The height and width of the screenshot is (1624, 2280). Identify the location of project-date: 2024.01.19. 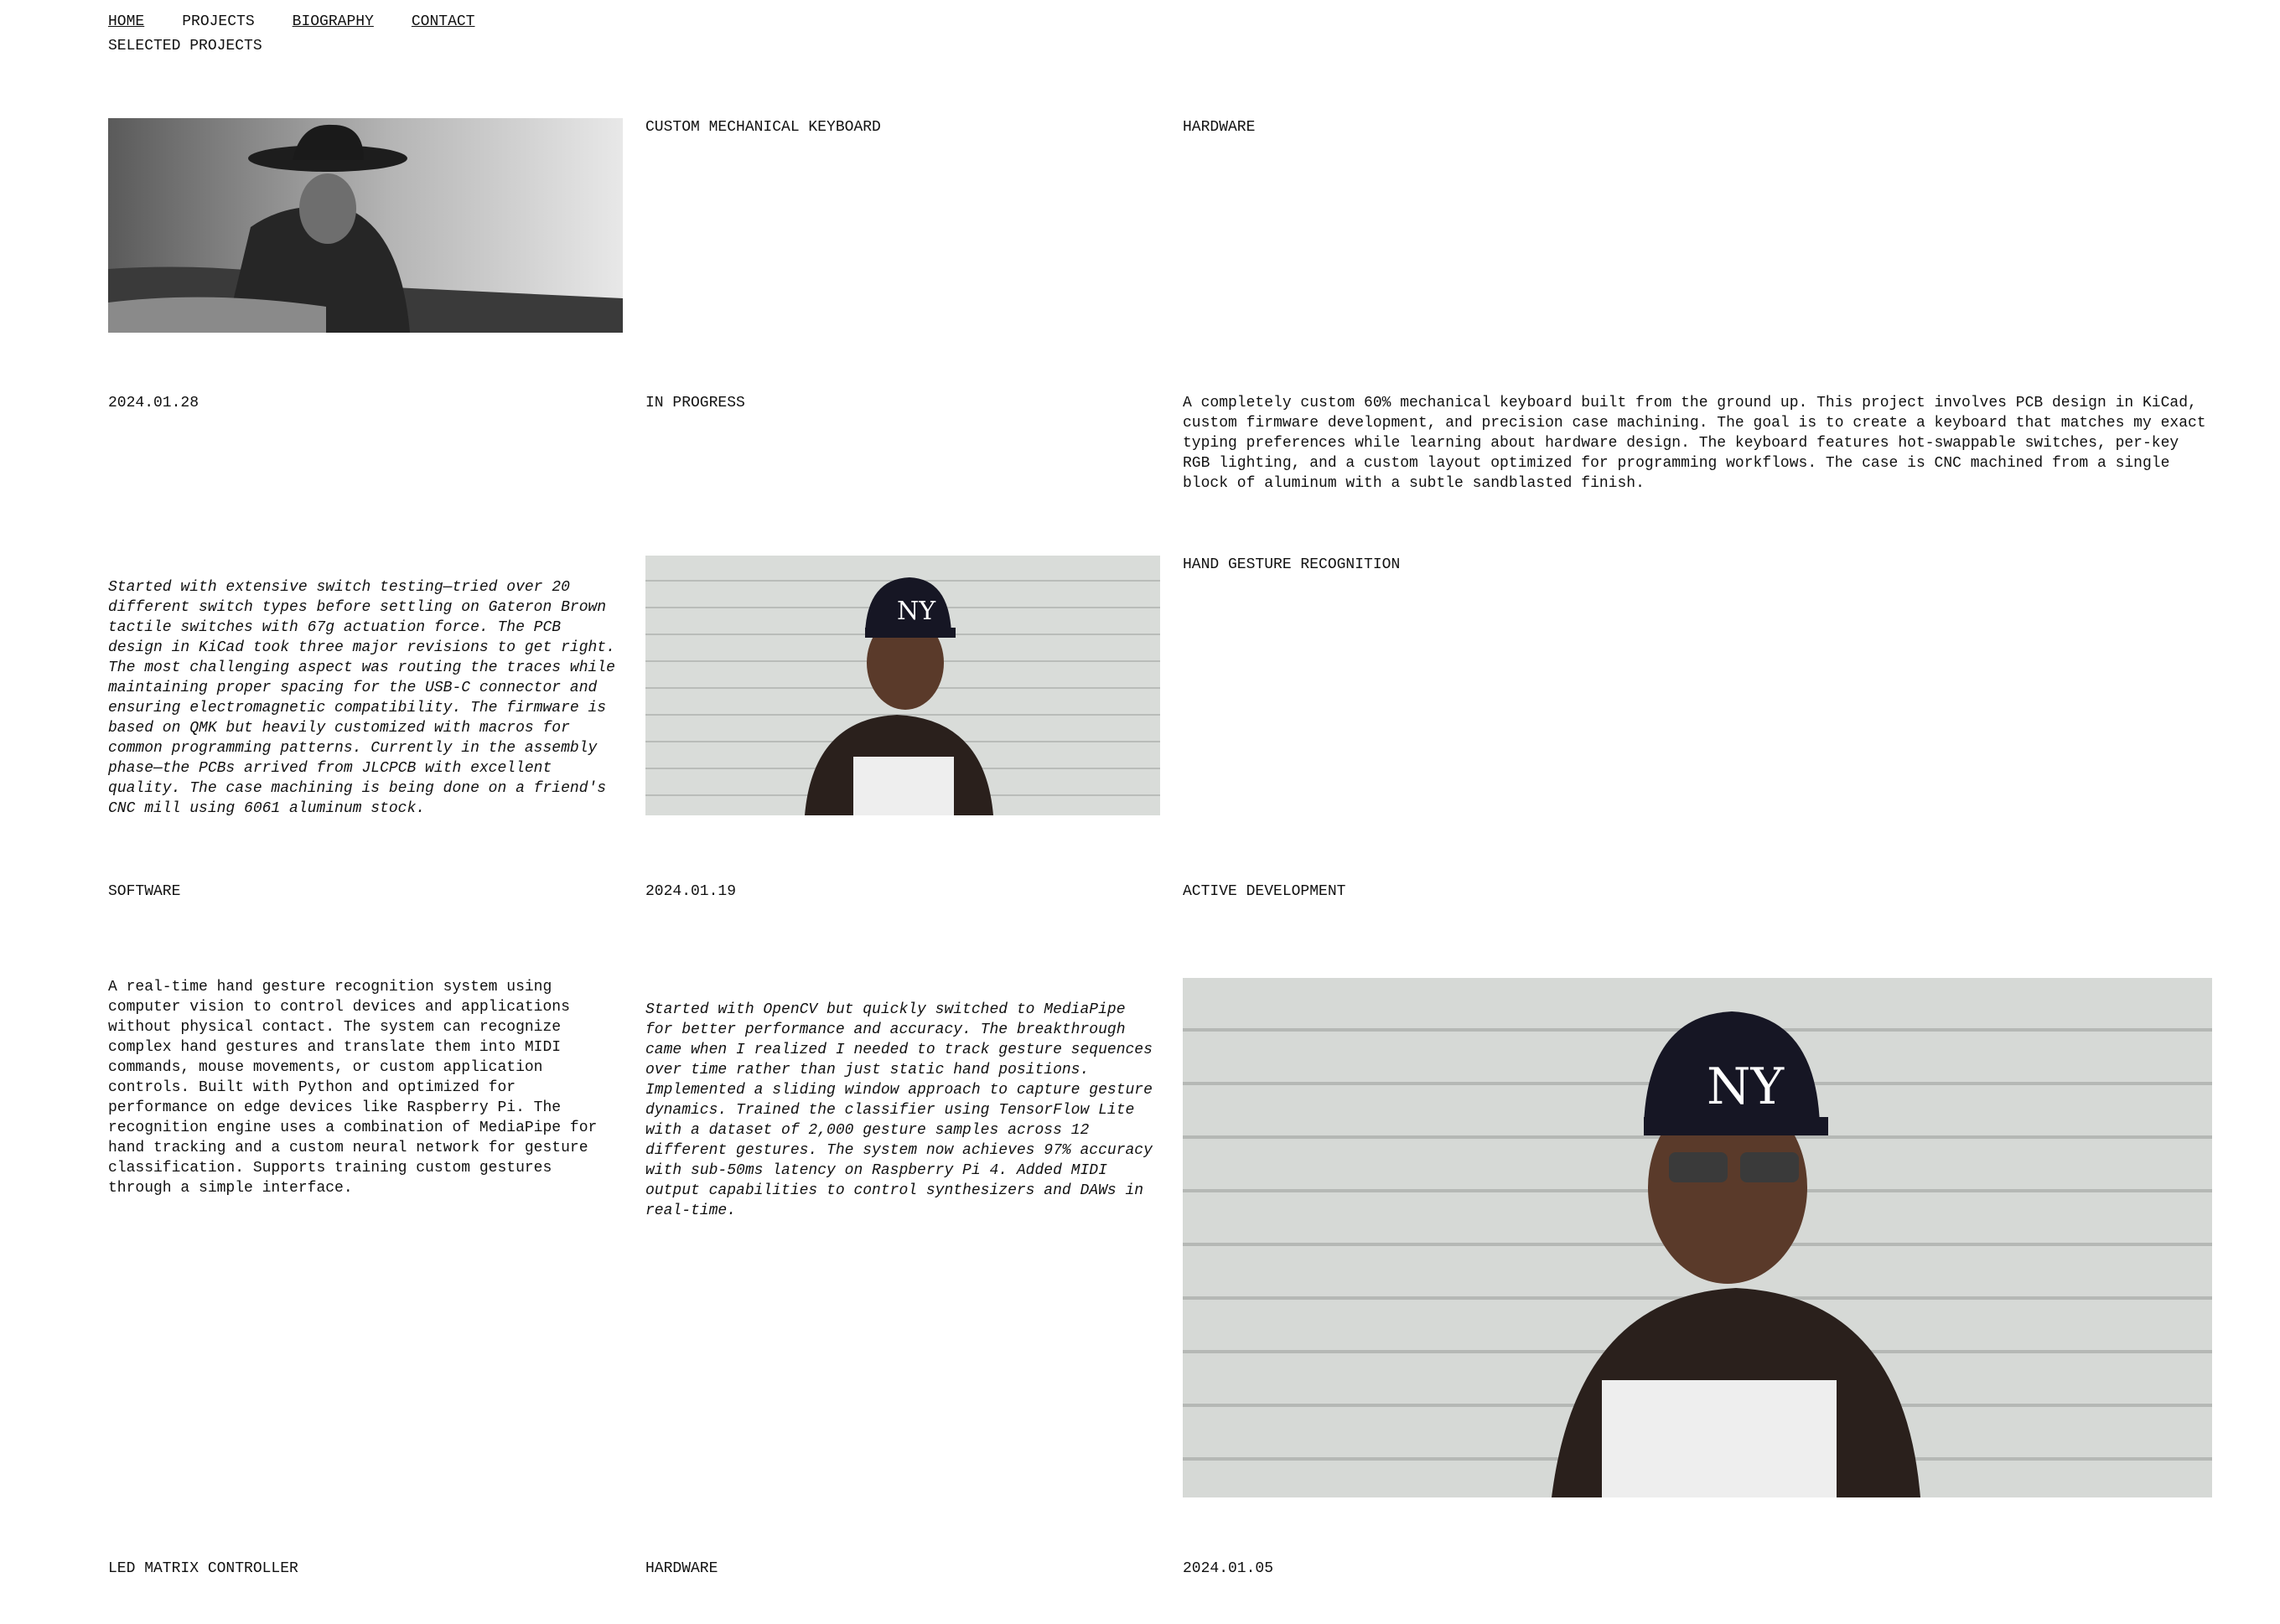
(691, 891).